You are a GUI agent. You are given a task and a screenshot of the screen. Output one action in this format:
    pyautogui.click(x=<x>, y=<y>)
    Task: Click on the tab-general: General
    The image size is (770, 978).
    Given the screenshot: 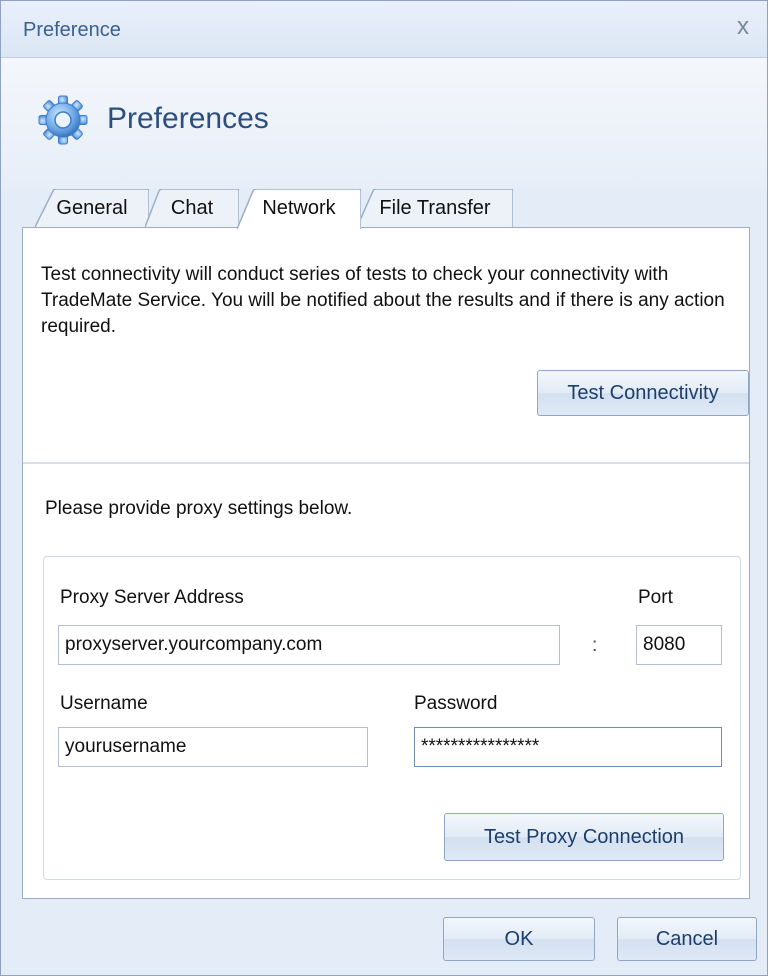 What is the action you would take?
    pyautogui.click(x=92, y=208)
    